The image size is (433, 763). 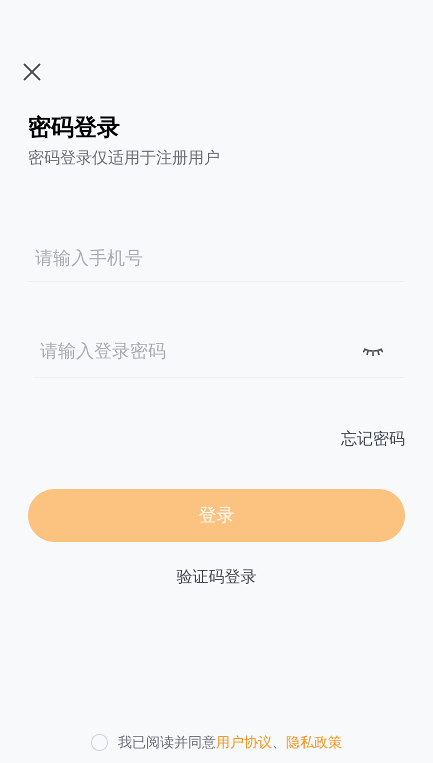 What do you see at coordinates (74, 127) in the screenshot?
I see `page-title: 密码登录` at bounding box center [74, 127].